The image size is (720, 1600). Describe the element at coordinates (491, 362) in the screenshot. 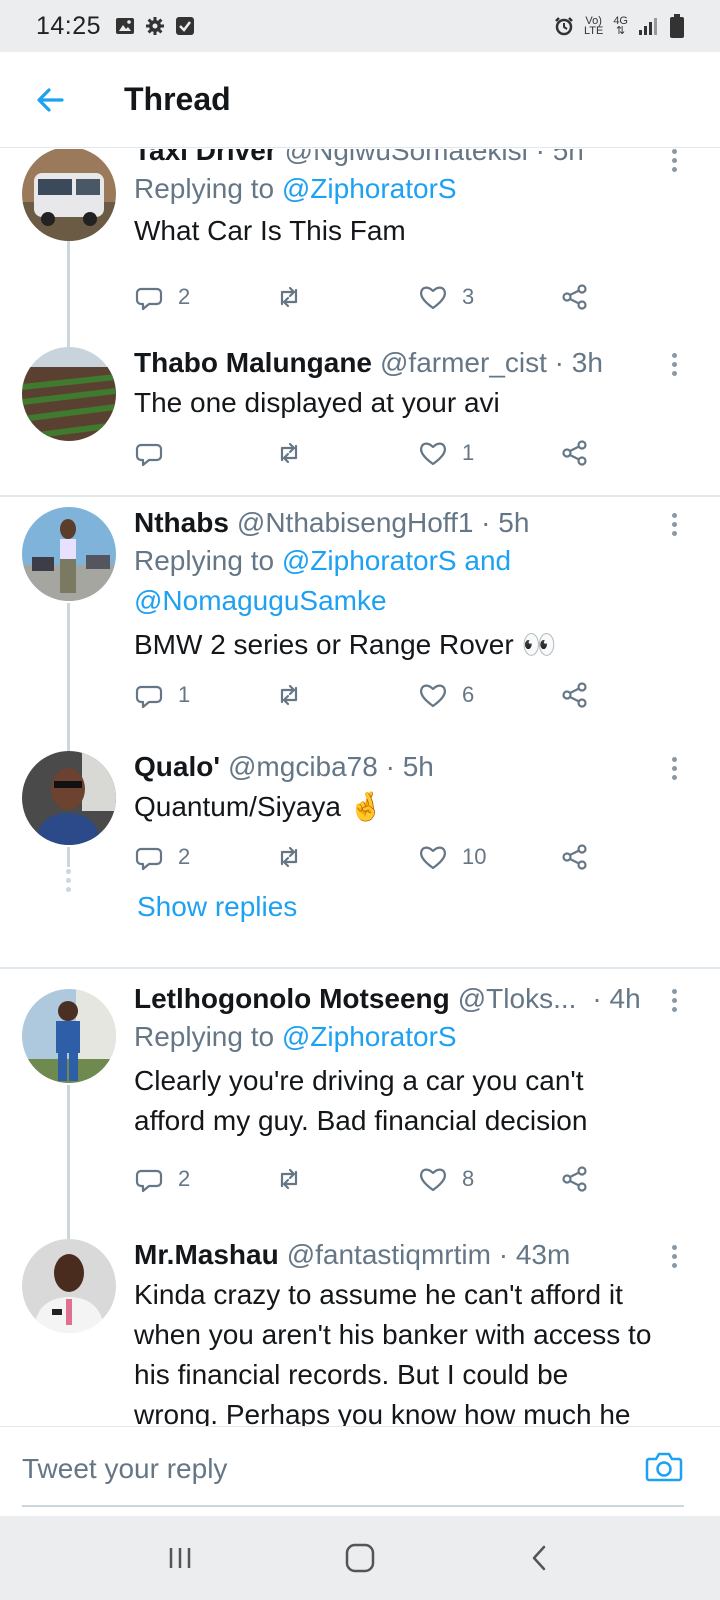

I see `author-handle-time: @farmer_cist · 3h` at that location.